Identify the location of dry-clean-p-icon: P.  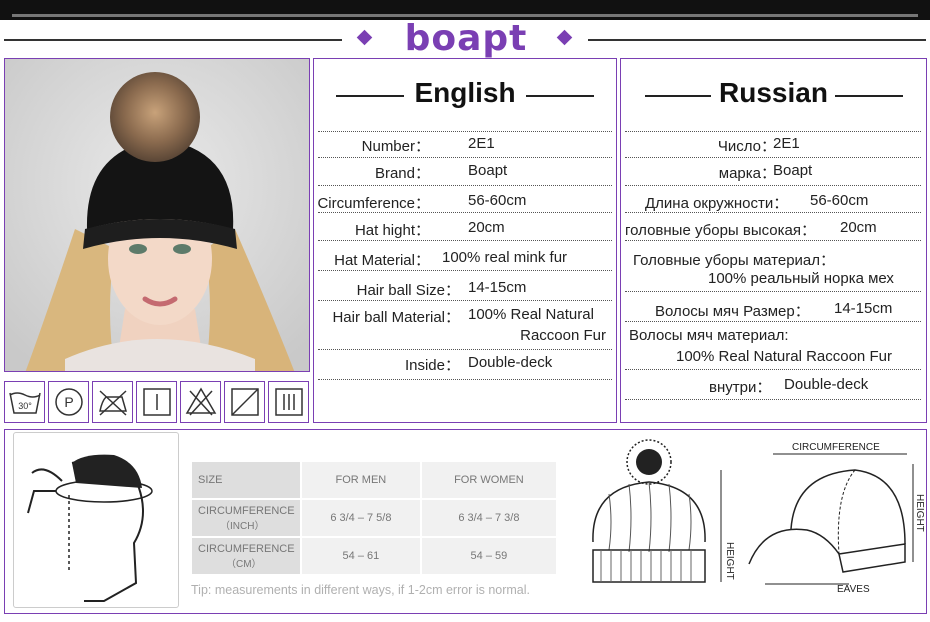
(68, 402).